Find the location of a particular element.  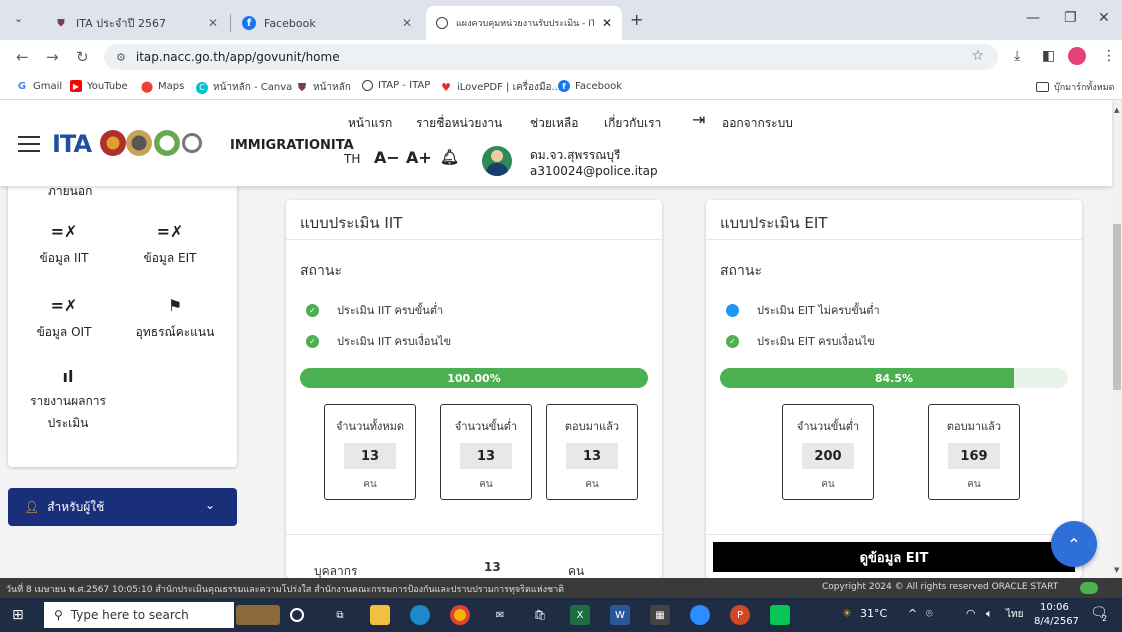

stat-minimum: จำนวนขั้นต่ำ 13 คน is located at coordinates (486, 452).